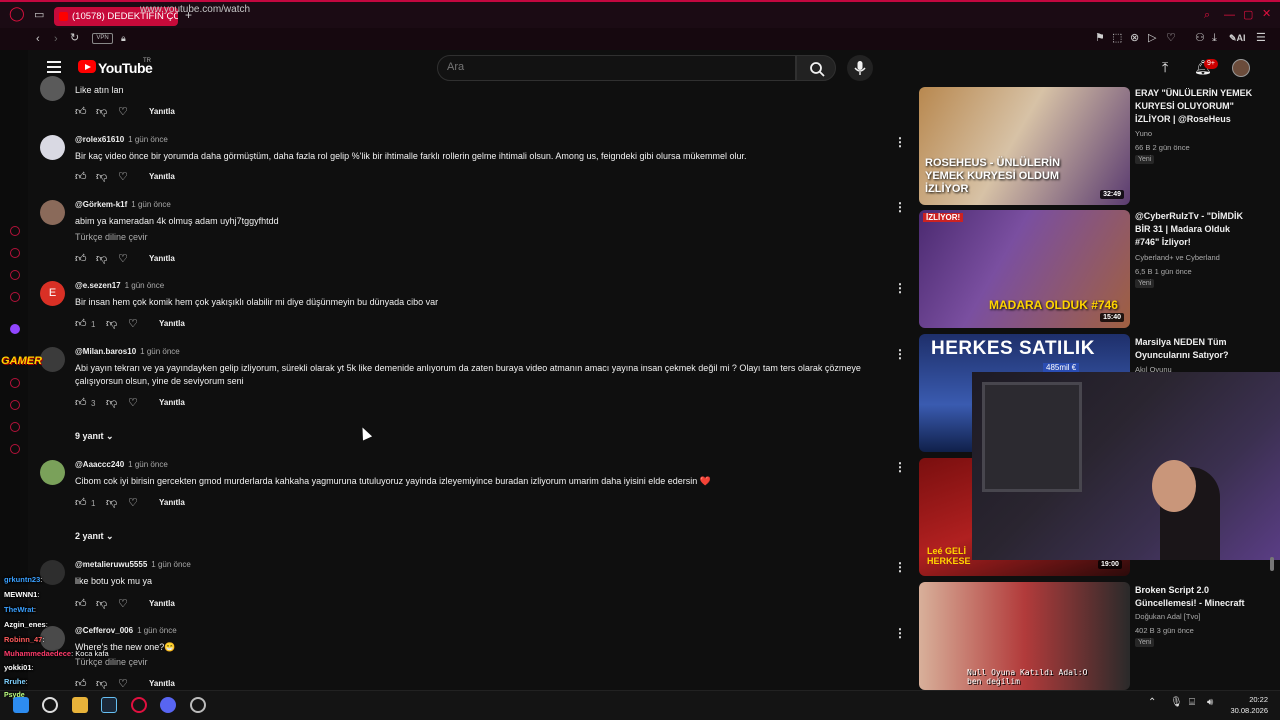 Image resolution: width=1280 pixels, height=720 pixels. Describe the element at coordinates (1207, 15) in the screenshot. I see `search-tabs-icon: ⌕` at that location.